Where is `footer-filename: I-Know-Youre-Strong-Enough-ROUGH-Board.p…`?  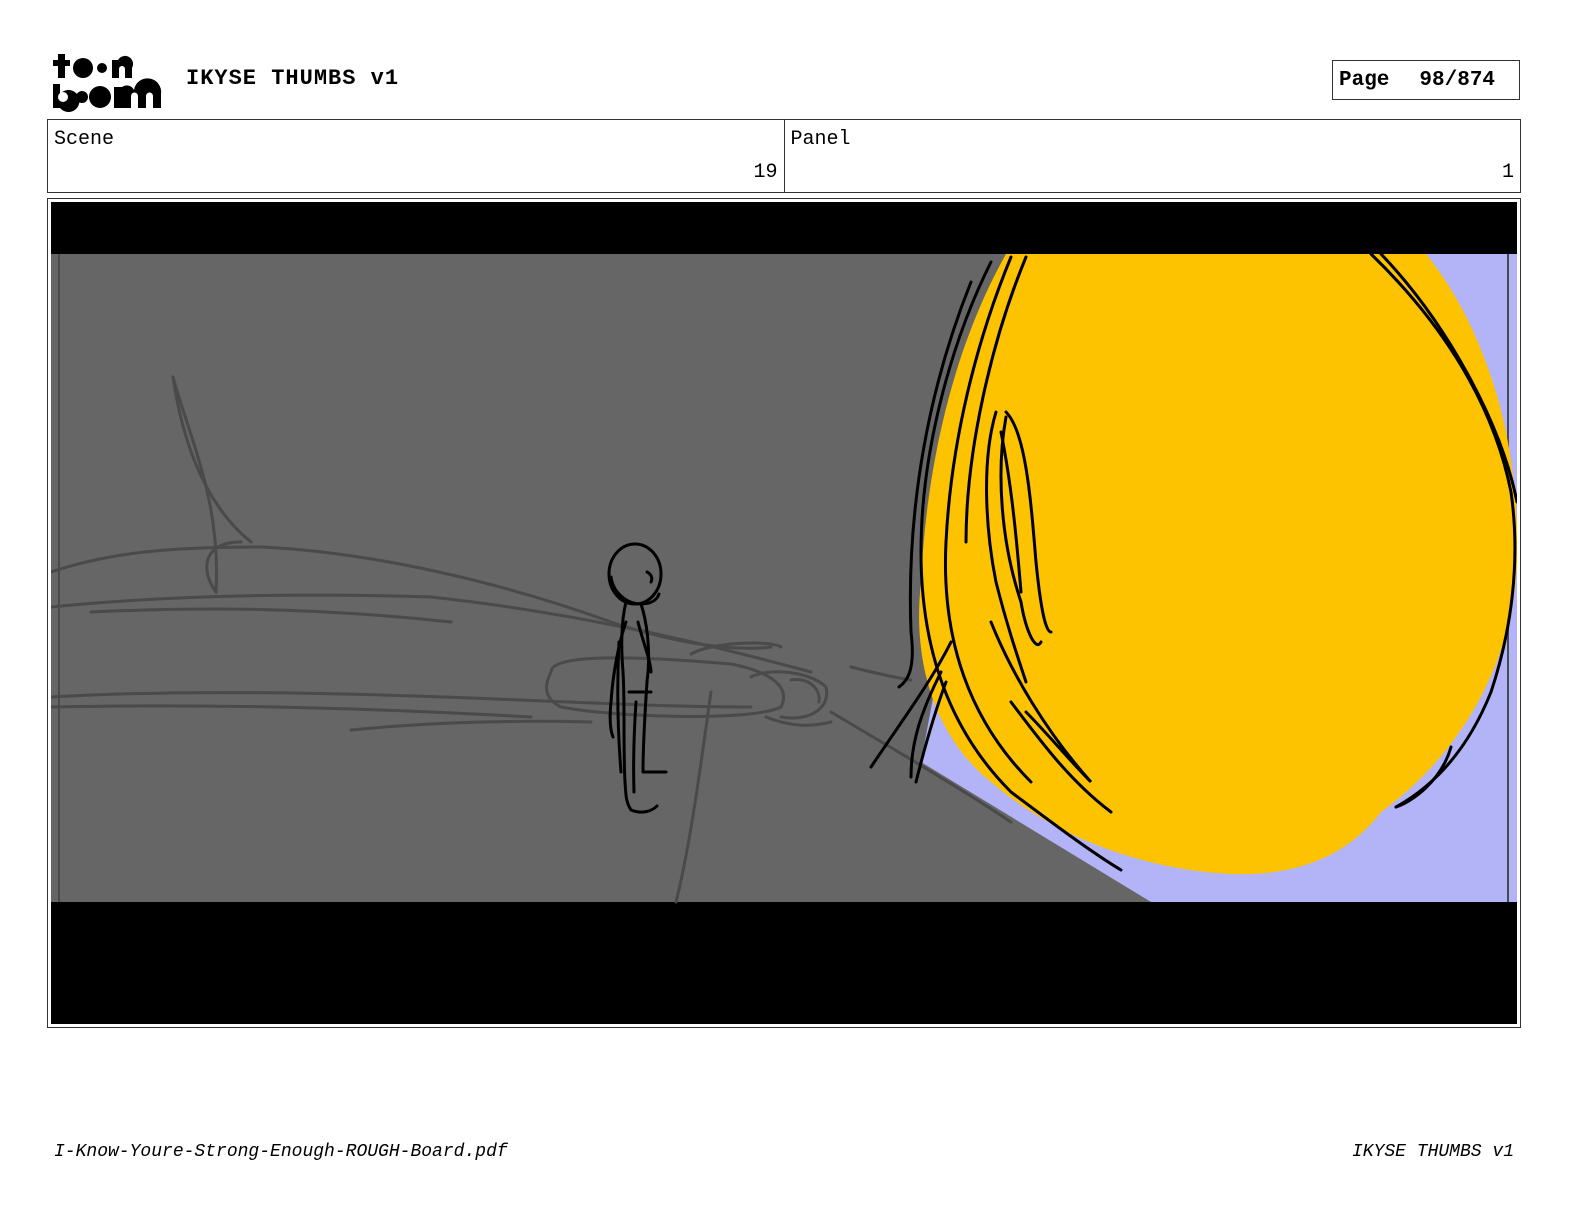
footer-filename: I-Know-Youre-Strong-Enough-ROUGH-Board.p… is located at coordinates (281, 1152).